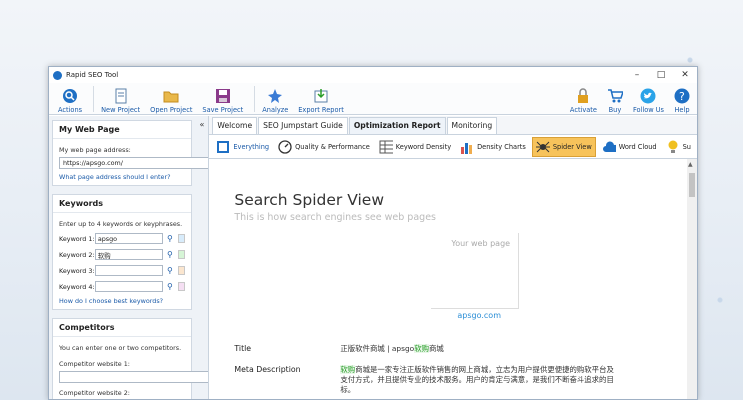 This screenshot has width=743, height=400. Describe the element at coordinates (120, 348) in the screenshot. I see `competitors-hint: You can enter one or two competitors.` at that location.